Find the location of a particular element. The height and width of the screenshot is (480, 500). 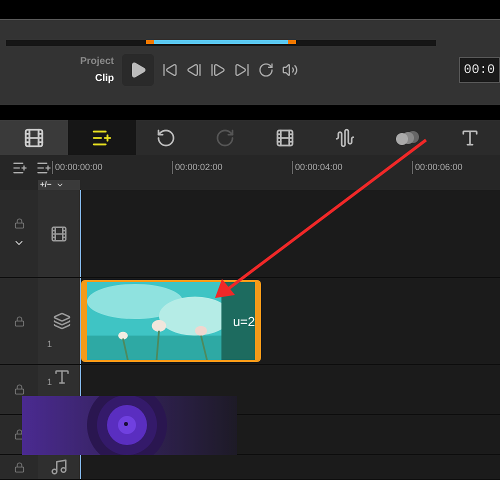

clip-caption: u=2 is located at coordinates (243, 322).